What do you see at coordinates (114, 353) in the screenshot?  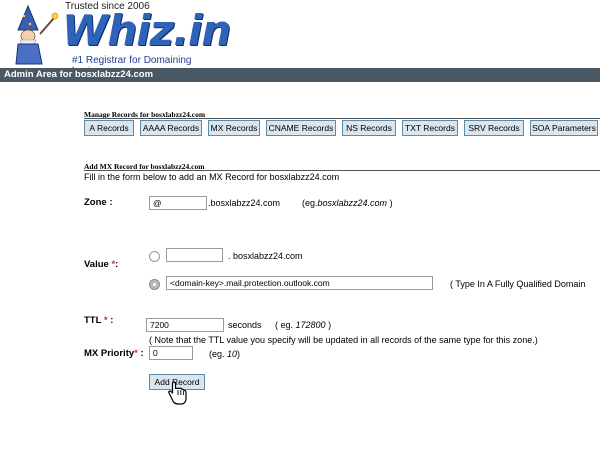 I see `mx-priority-label: MX Priority* :` at bounding box center [114, 353].